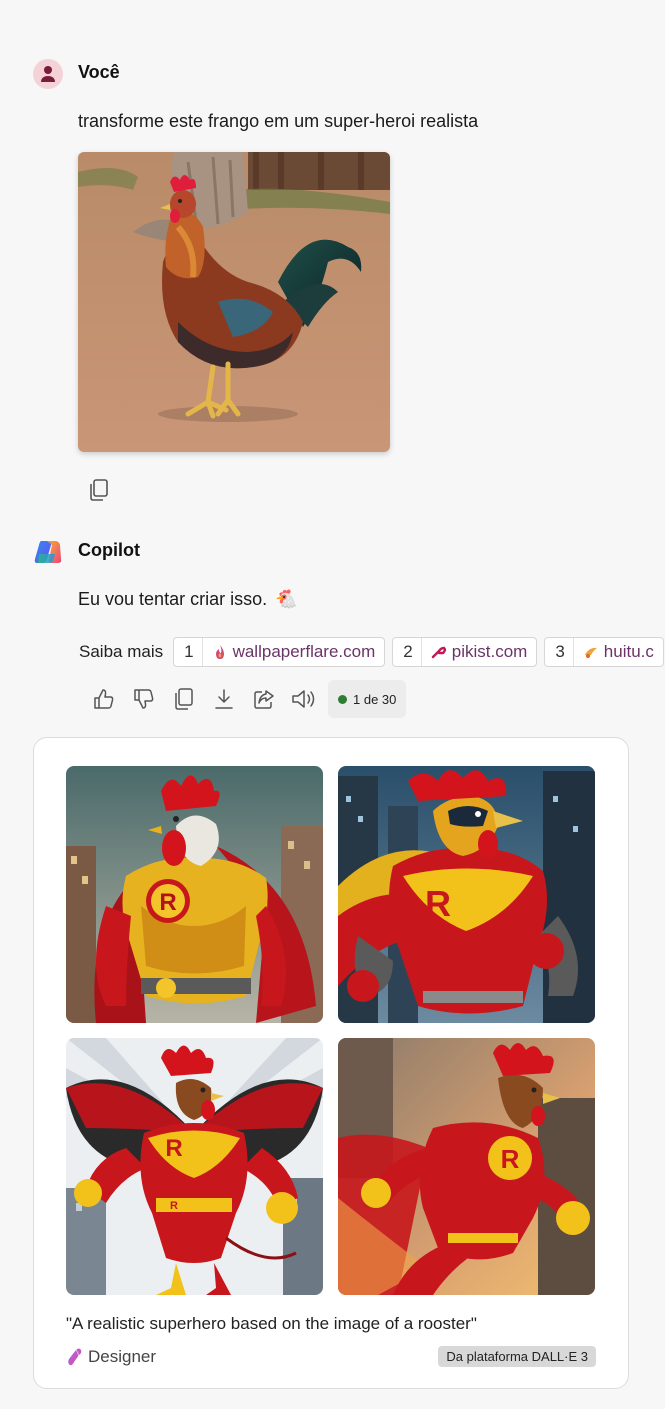  I want to click on copilot-message: Eu vou tentar criar isso. 🐔, so click(188, 599).